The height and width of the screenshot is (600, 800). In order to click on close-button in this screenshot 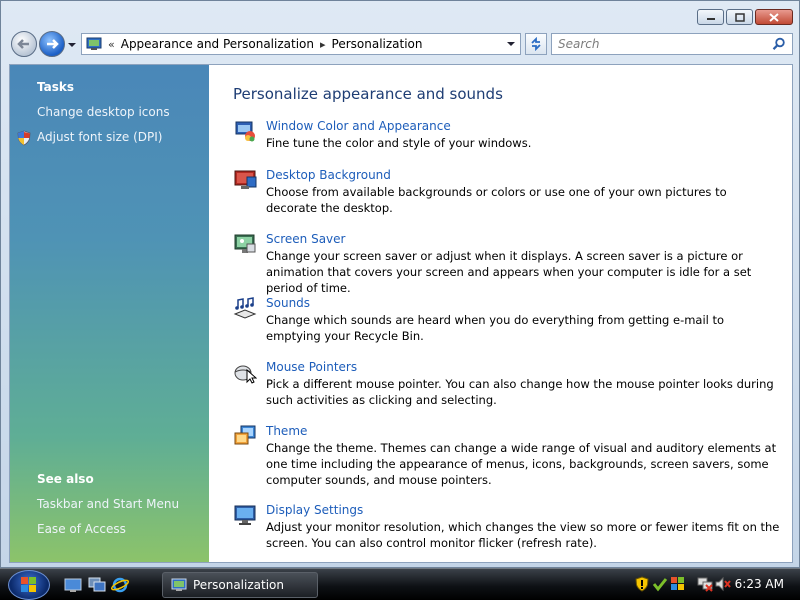, I will do `click(774, 17)`.